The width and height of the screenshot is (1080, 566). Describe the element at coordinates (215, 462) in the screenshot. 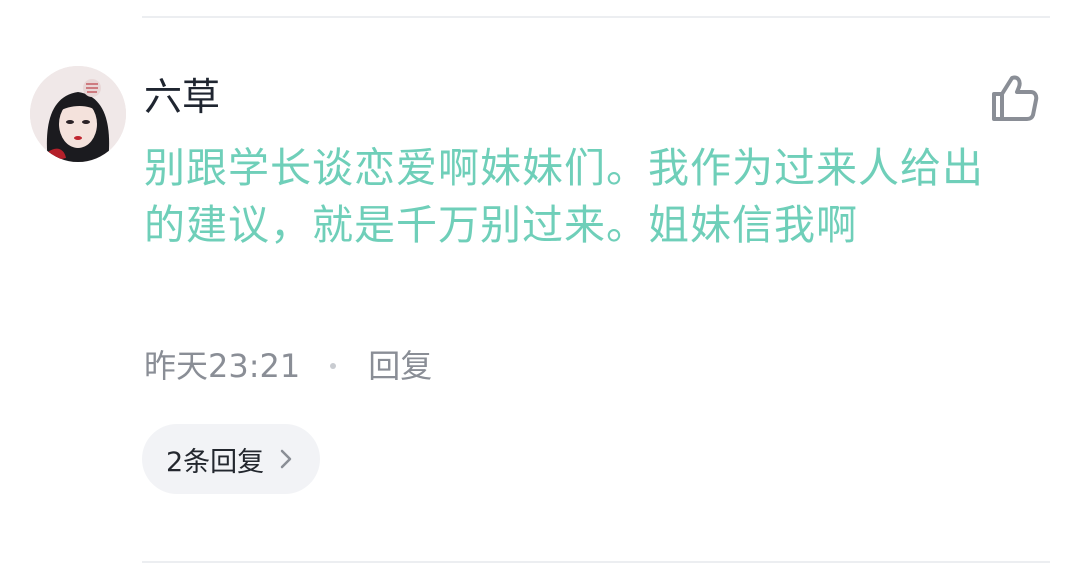

I see `replies-count-label: 2条回复` at that location.